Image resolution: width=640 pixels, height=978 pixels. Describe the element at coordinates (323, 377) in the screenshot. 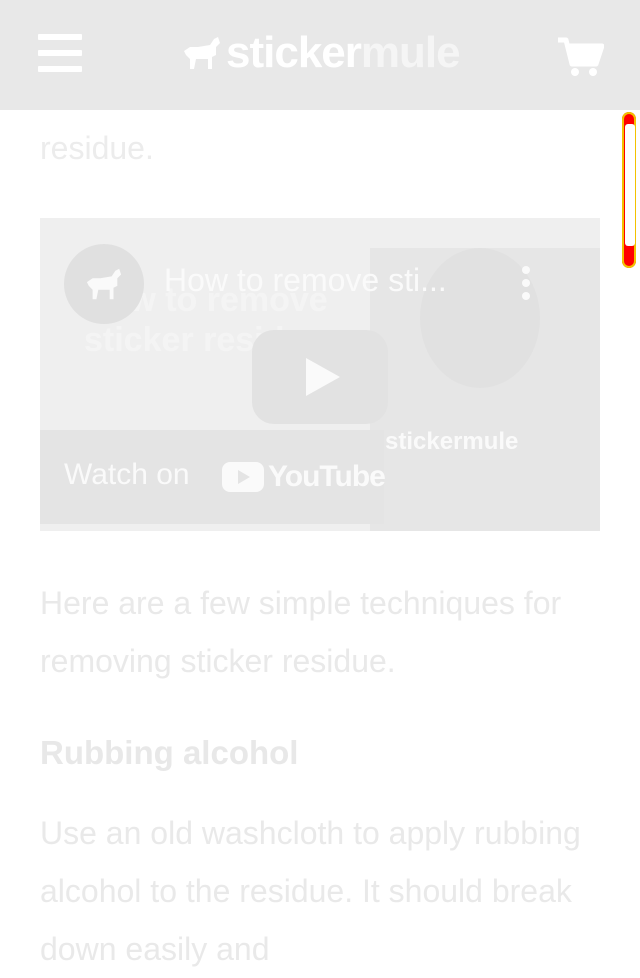

I see `play-icon` at that location.